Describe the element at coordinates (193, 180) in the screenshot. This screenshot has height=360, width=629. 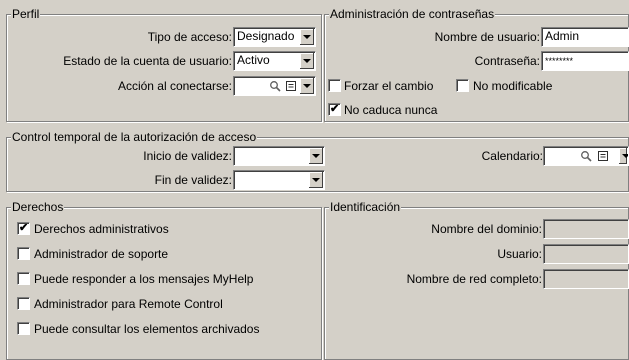
I see `fin-validez-label: Fin de validez:` at that location.